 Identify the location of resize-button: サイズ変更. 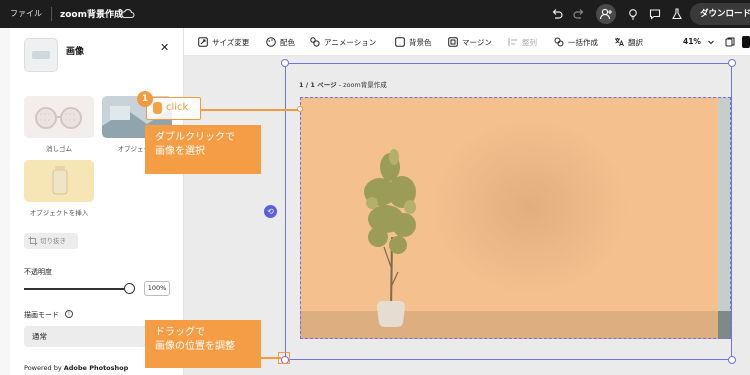
(230, 42).